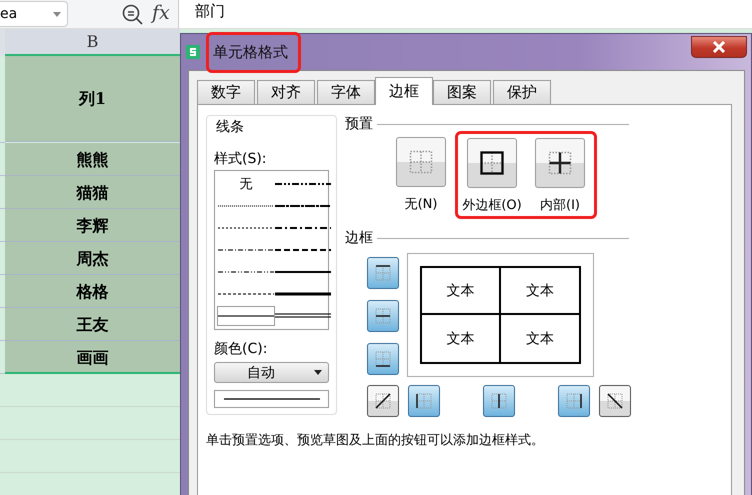 Image resolution: width=752 pixels, height=495 pixels. What do you see at coordinates (246, 184) in the screenshot?
I see `line-style-option: 无` at bounding box center [246, 184].